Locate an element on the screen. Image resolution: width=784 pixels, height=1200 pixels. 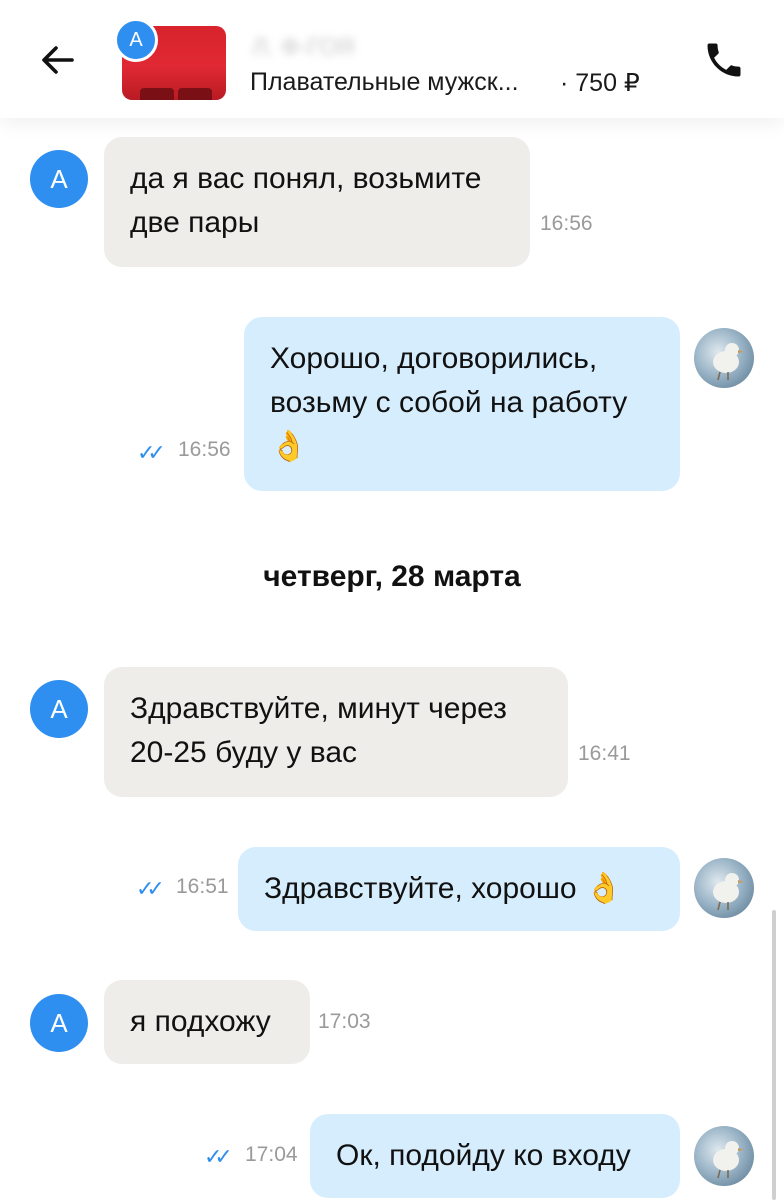
back-arrow-icon is located at coordinates (58, 60).